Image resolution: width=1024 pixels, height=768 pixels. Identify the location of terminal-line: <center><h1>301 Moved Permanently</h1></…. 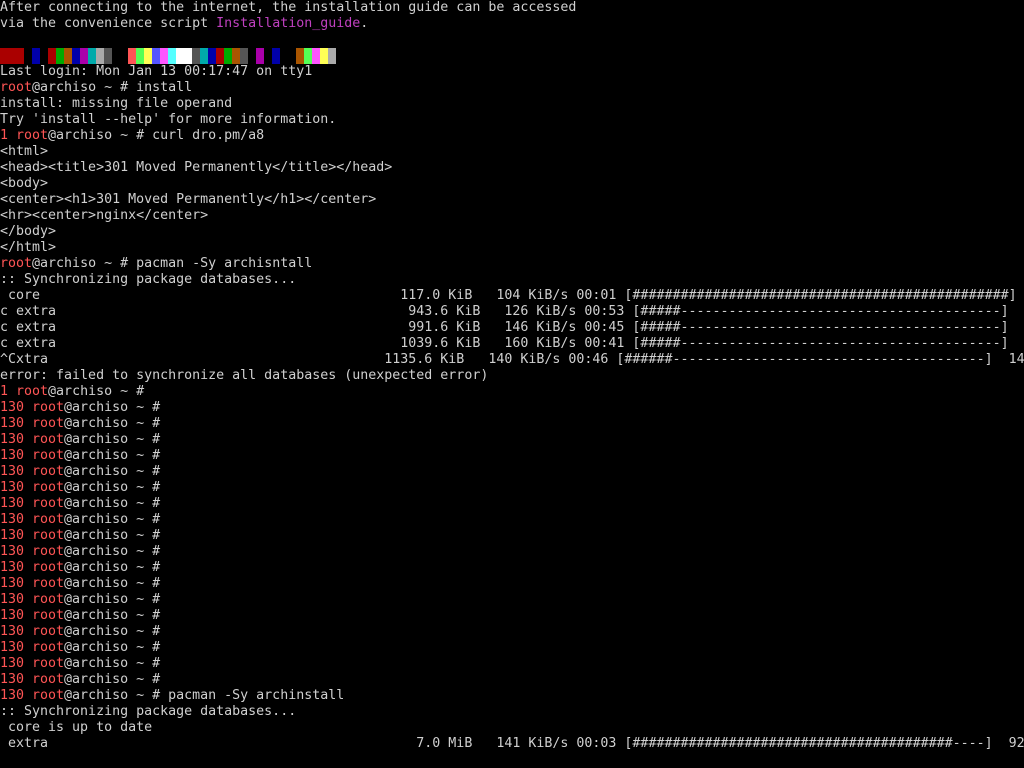
(188, 200).